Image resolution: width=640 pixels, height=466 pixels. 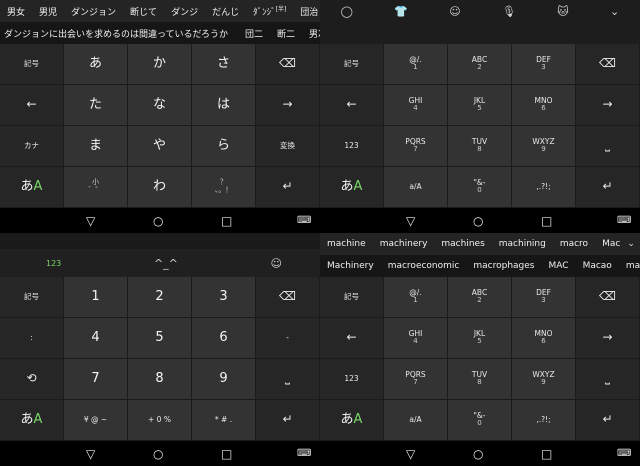 What do you see at coordinates (160, 187) in the screenshot?
I see `key-wa: わ` at bounding box center [160, 187].